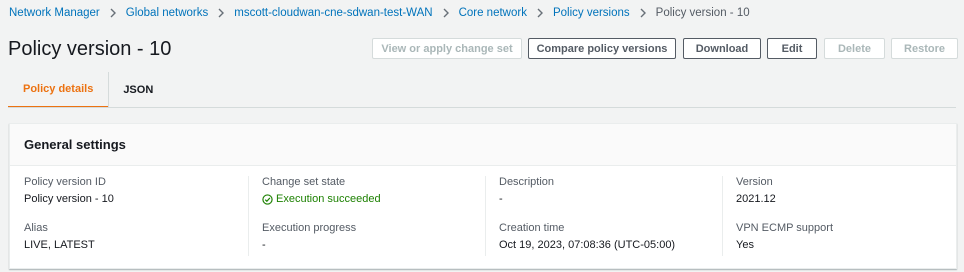 The image size is (964, 272). Describe the element at coordinates (756, 191) in the screenshot. I see `version-field: Version 2021.12` at that location.